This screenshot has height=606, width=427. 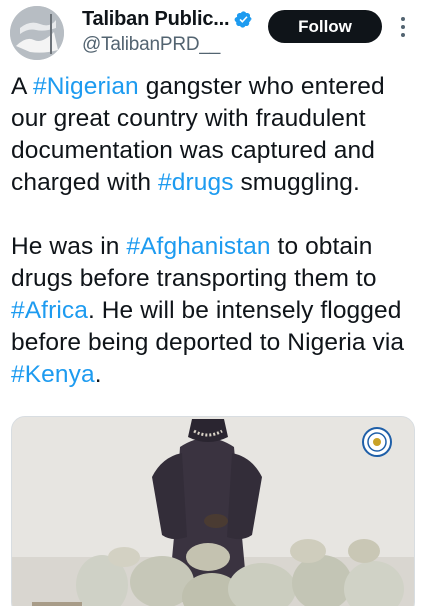 What do you see at coordinates (22, 86) in the screenshot?
I see `text-segment: A` at bounding box center [22, 86].